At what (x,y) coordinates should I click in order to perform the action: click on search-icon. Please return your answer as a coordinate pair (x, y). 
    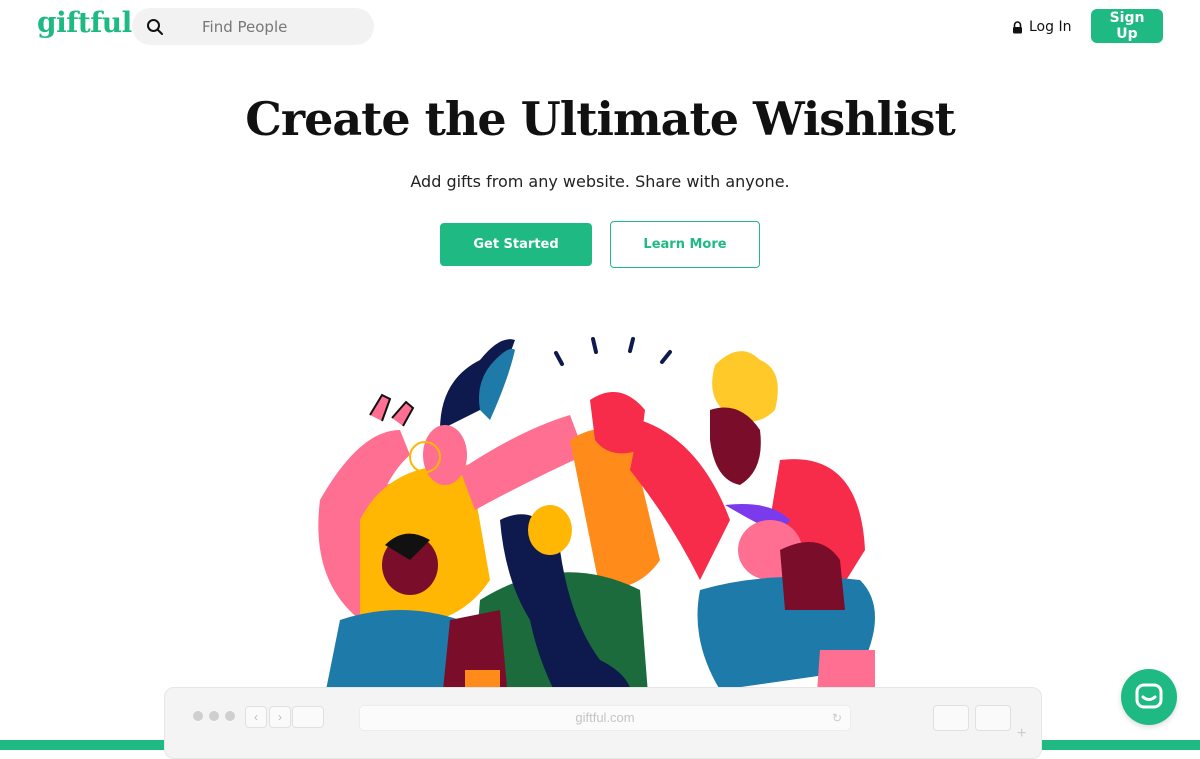
    Looking at the image, I should click on (155, 27).